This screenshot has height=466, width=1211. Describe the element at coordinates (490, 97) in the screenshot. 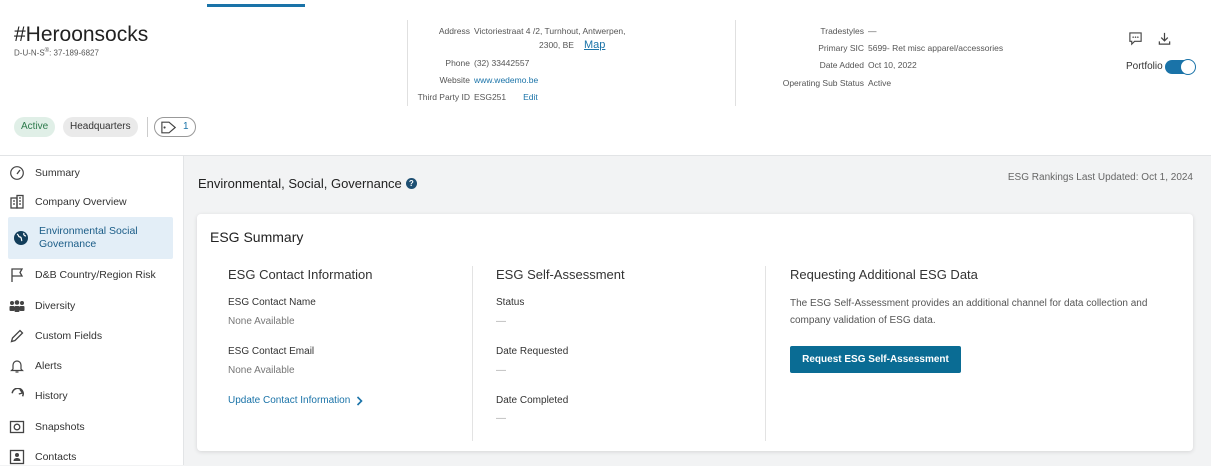

I see `third-party-id-value: ESG251` at that location.